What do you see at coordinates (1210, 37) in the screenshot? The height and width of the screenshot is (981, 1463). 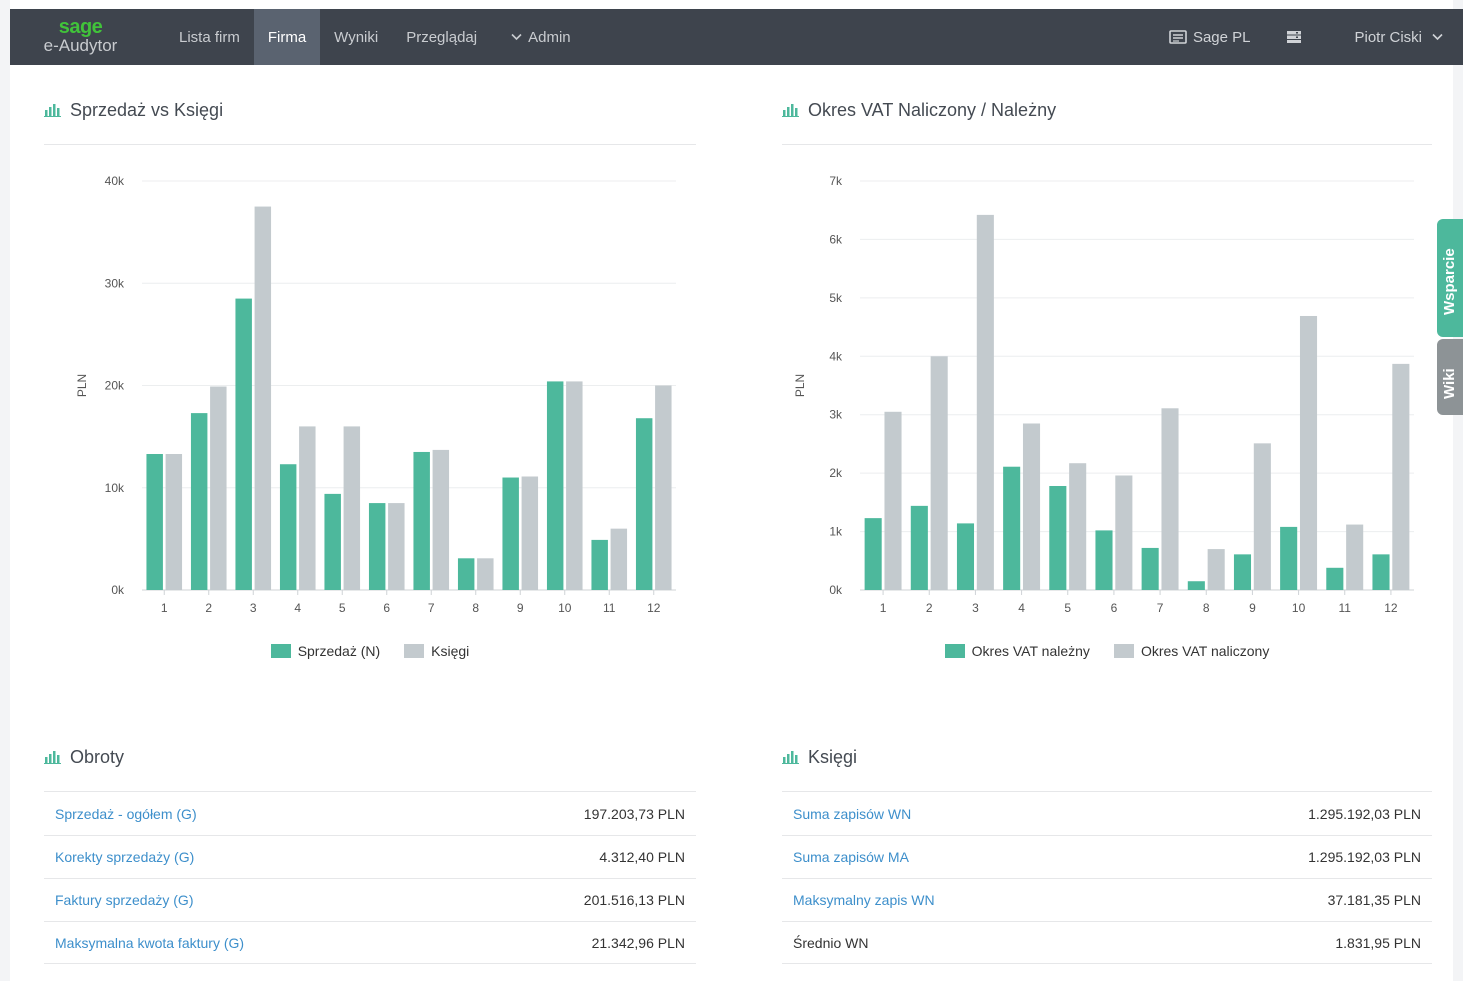 I see `company-selector: Sage PL` at bounding box center [1210, 37].